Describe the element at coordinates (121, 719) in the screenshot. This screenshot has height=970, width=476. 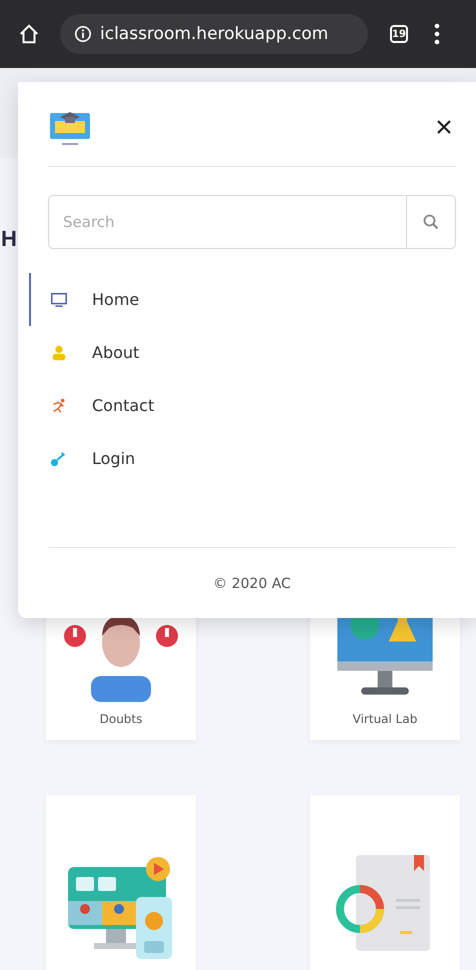
I see `card-label: Doubts` at that location.